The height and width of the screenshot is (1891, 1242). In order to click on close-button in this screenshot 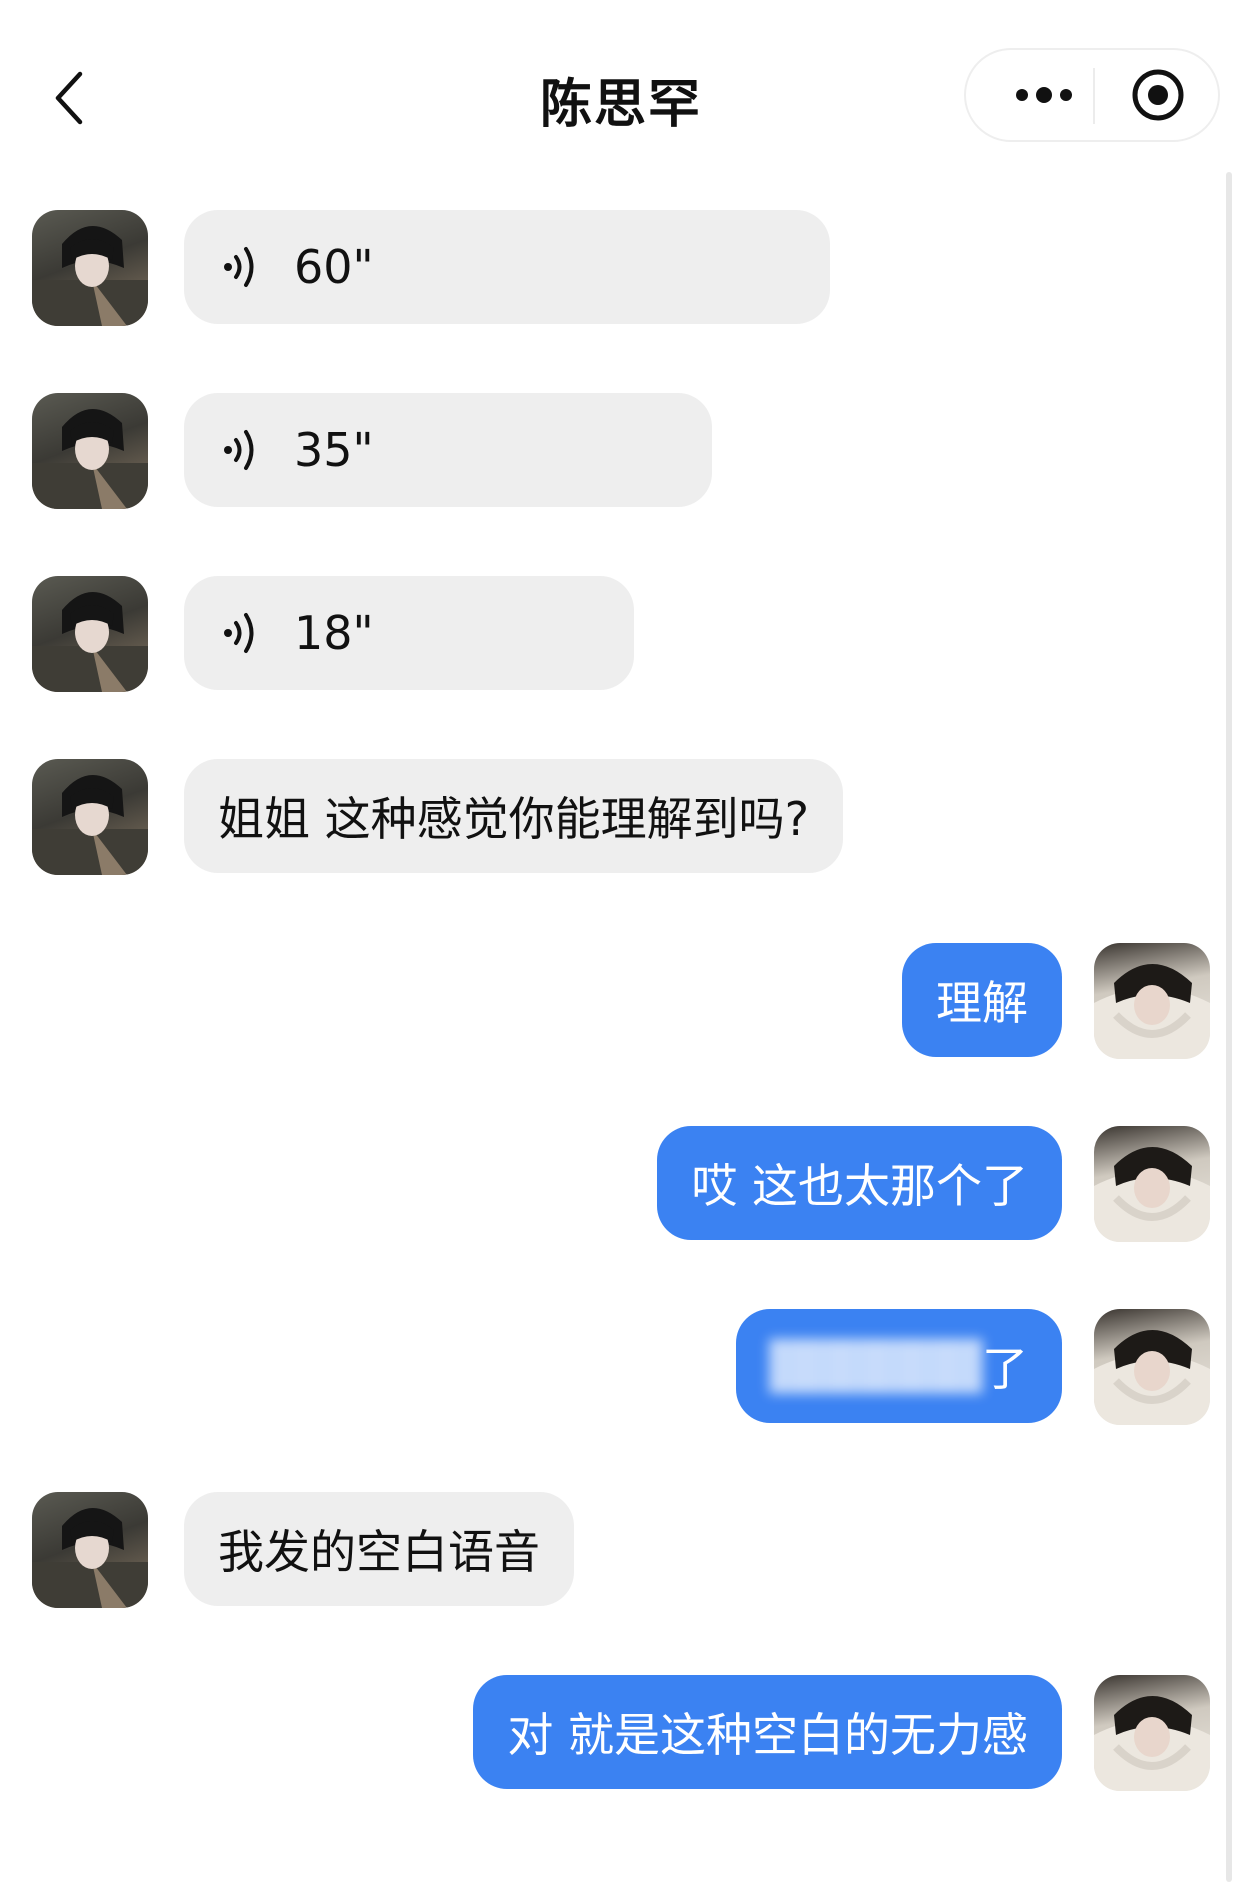, I will do `click(1158, 95)`.